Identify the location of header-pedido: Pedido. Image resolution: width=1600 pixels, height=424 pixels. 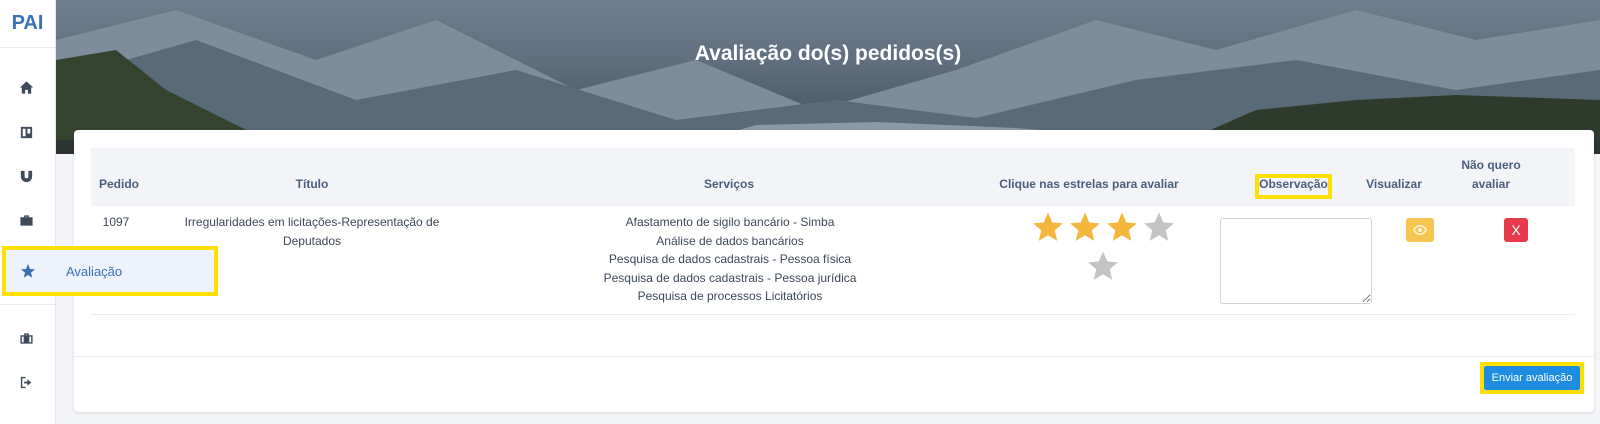
(119, 184).